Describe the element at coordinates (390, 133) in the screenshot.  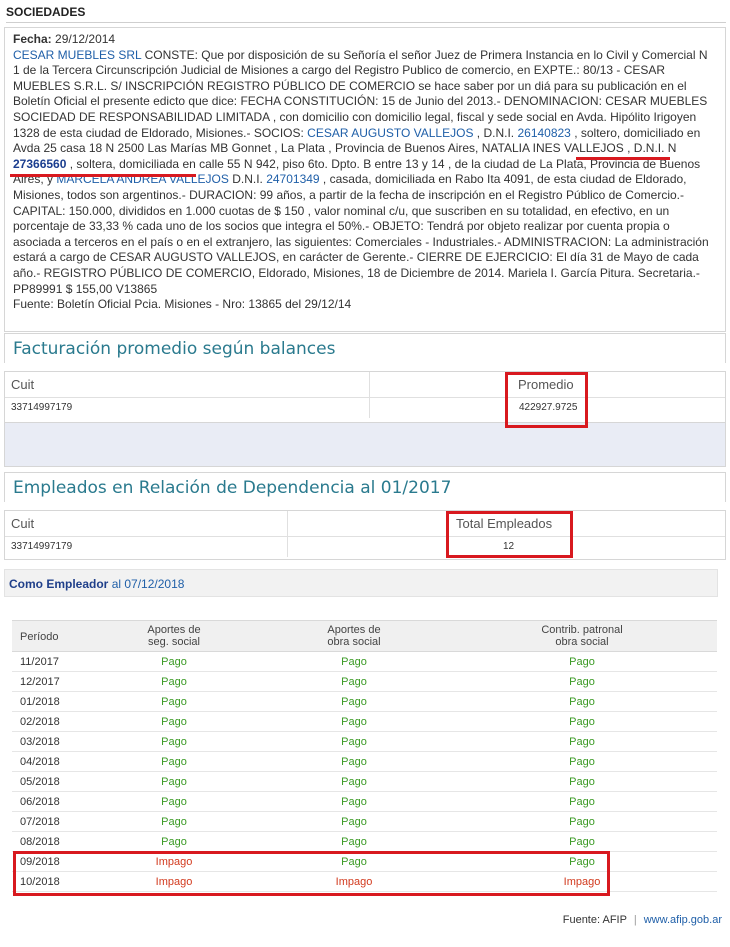
I see `socio-link-cesar: CESAR AUGUSTO VALLEJOS` at that location.